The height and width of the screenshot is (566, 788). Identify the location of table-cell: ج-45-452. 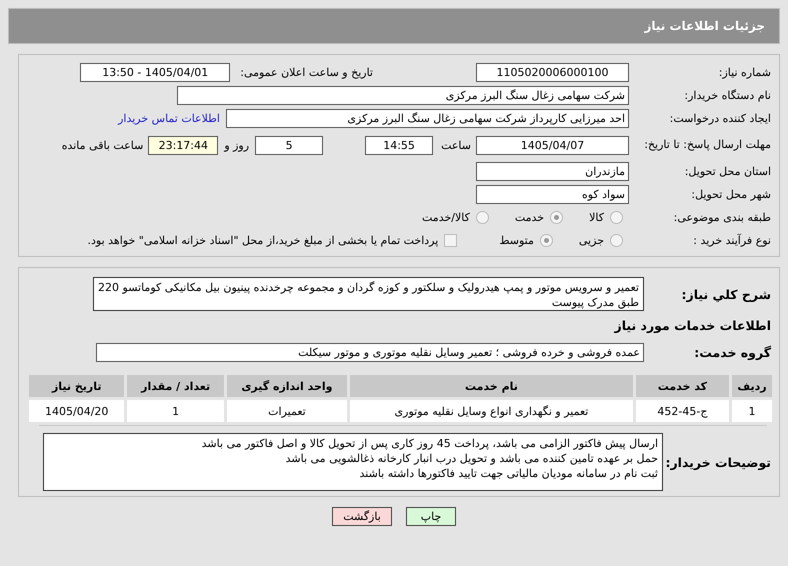
(682, 411).